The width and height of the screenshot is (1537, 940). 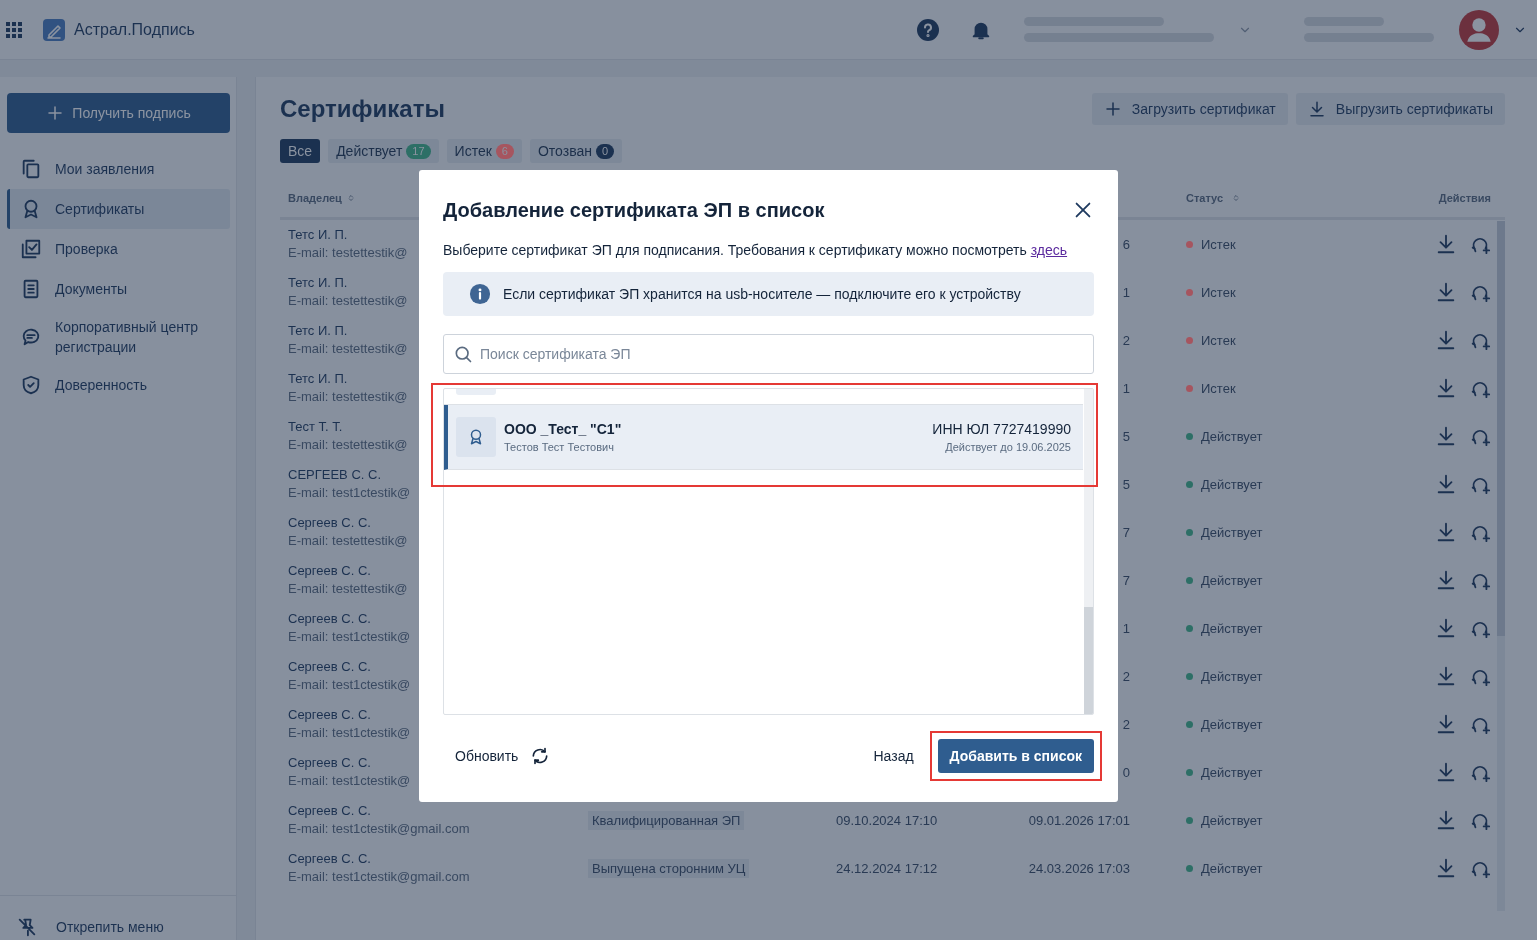 What do you see at coordinates (887, 868) in the screenshot?
I see `issue-date: 24.12.2024 17:12` at bounding box center [887, 868].